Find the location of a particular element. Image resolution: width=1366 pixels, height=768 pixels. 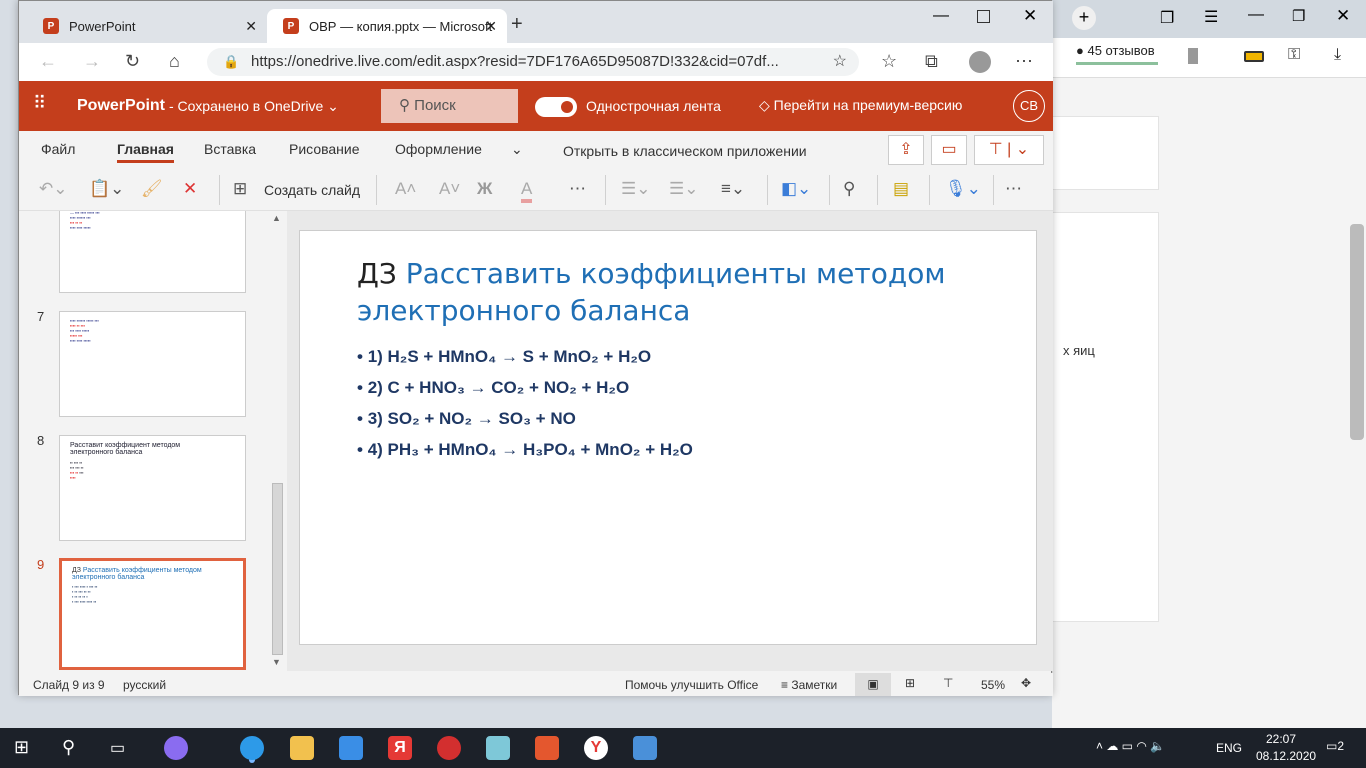

save-status: - Сохранено в OneDrive ⌄ is located at coordinates (254, 106).